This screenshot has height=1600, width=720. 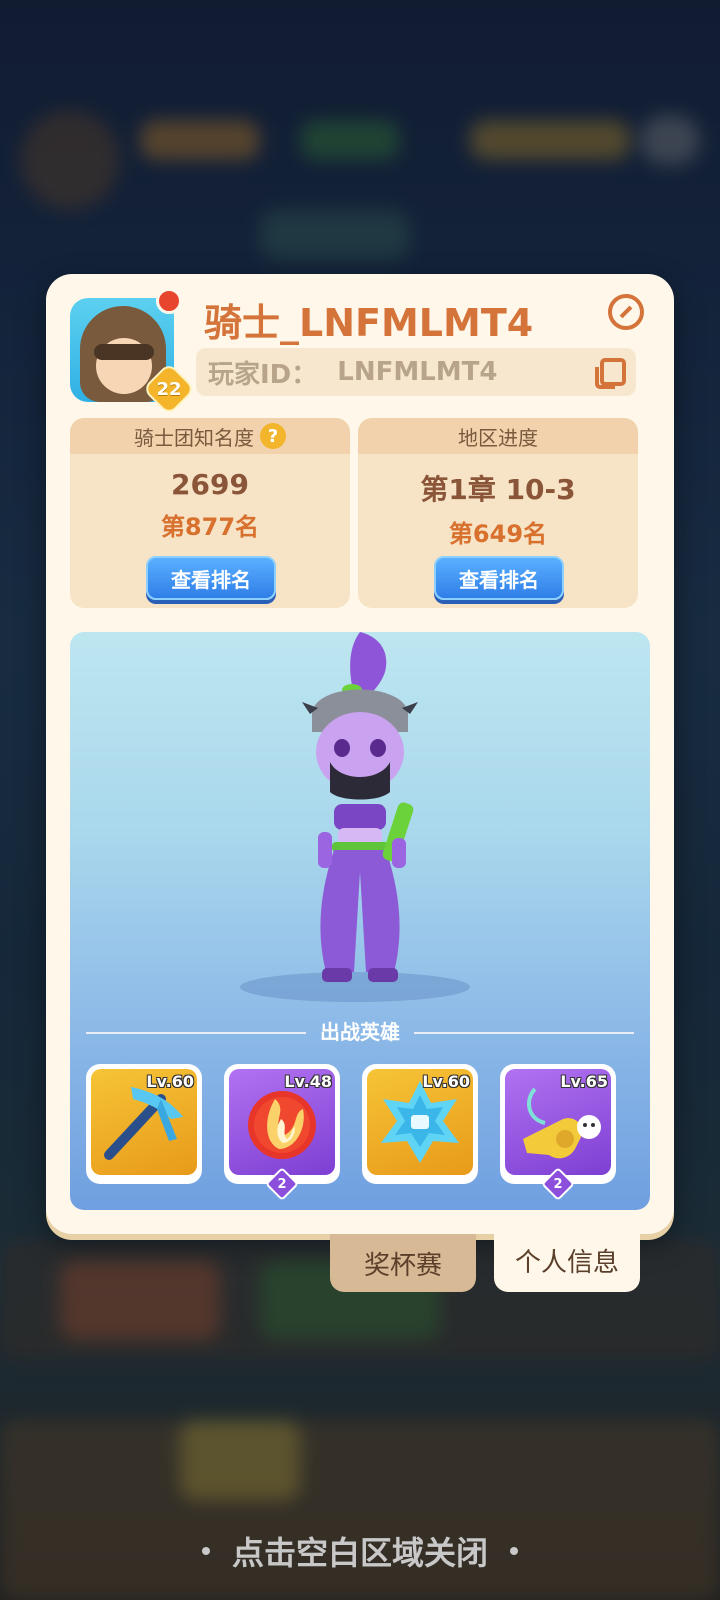 I want to click on region-progress-rank: 第649名, so click(x=498, y=534).